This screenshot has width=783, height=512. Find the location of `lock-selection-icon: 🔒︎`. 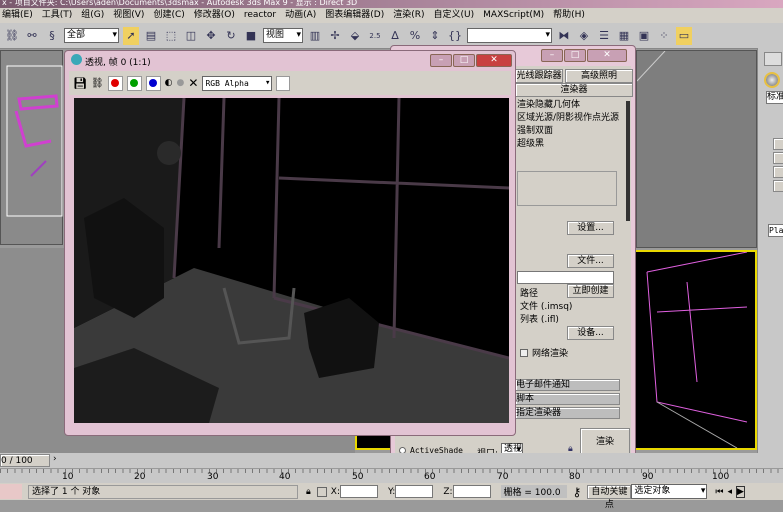

lock-selection-icon: 🔒︎ is located at coordinates (308, 492).